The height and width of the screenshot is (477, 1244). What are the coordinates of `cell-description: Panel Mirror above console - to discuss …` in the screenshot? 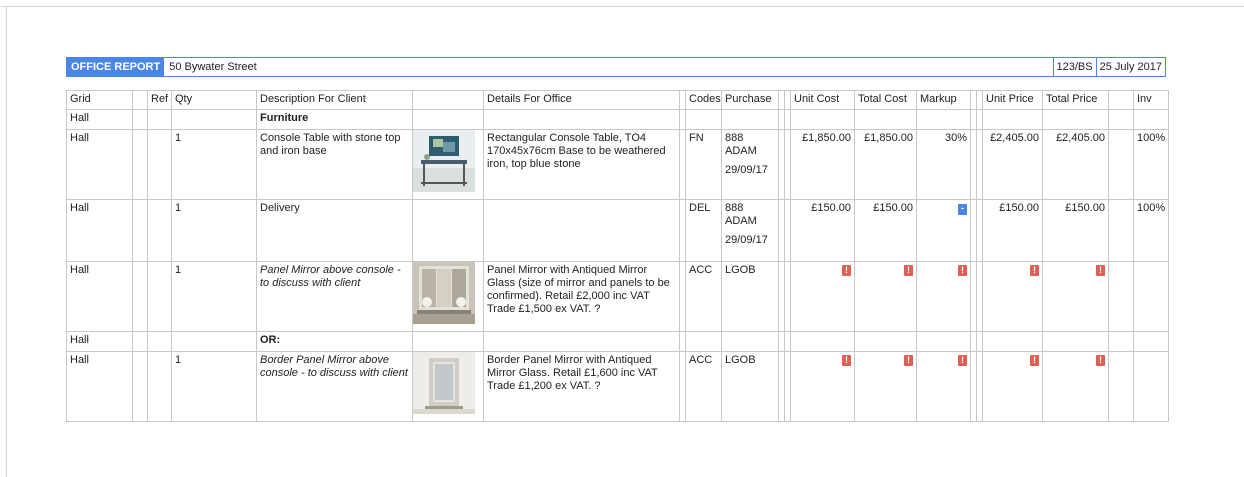 It's located at (334, 296).